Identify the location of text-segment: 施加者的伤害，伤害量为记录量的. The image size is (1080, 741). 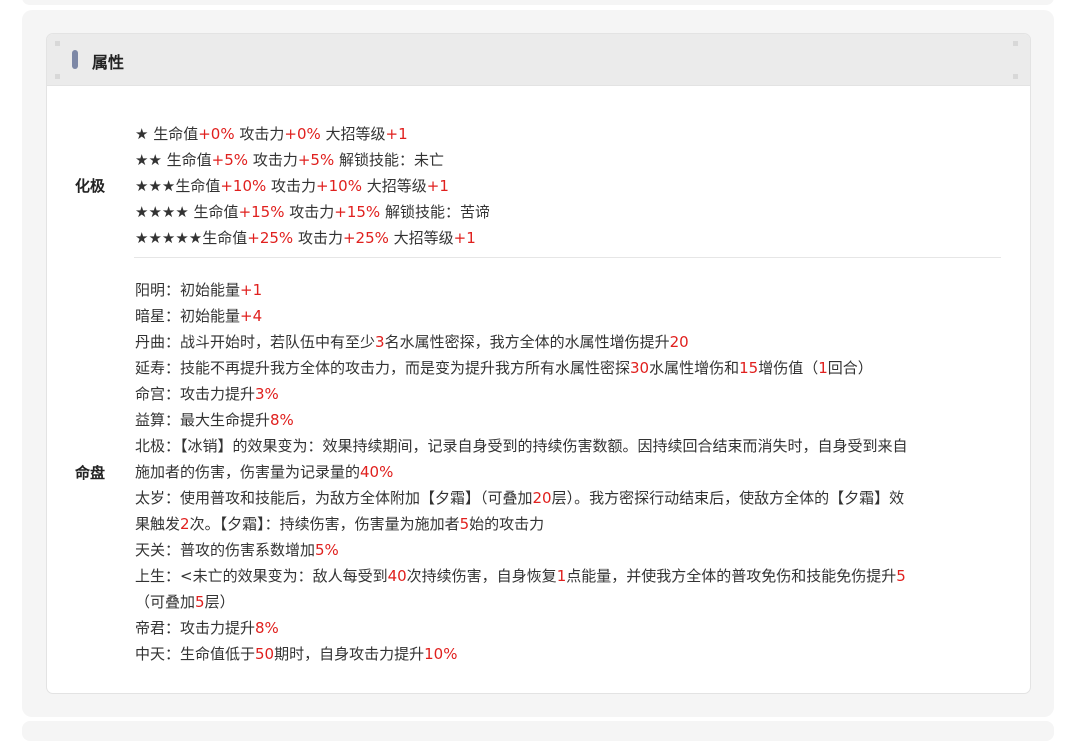
(248, 472).